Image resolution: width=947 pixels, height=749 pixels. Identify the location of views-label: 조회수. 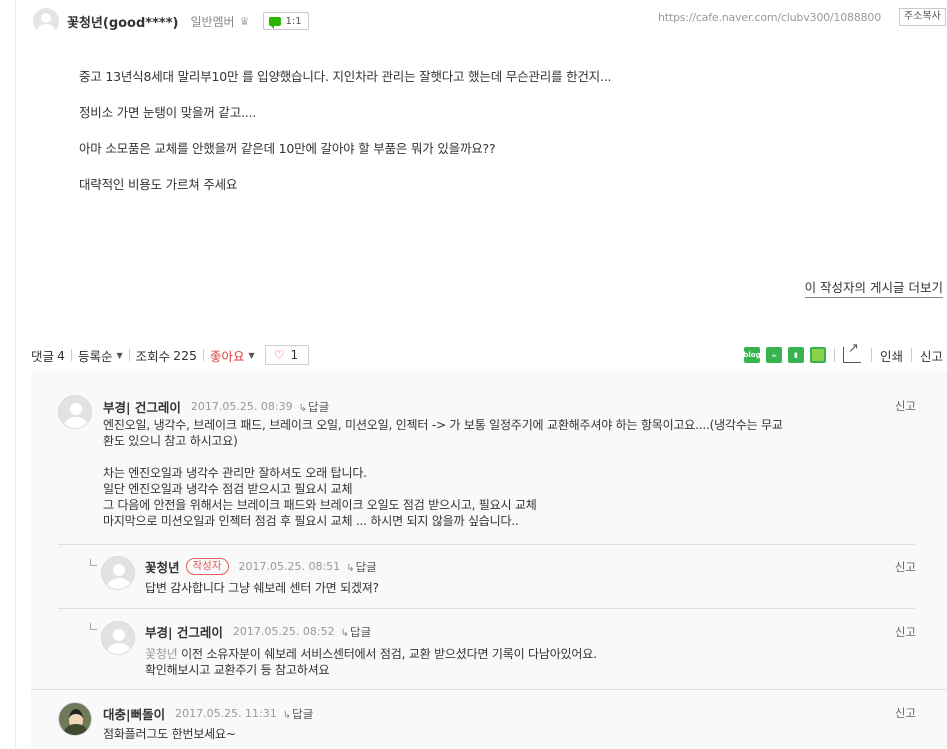
(153, 356).